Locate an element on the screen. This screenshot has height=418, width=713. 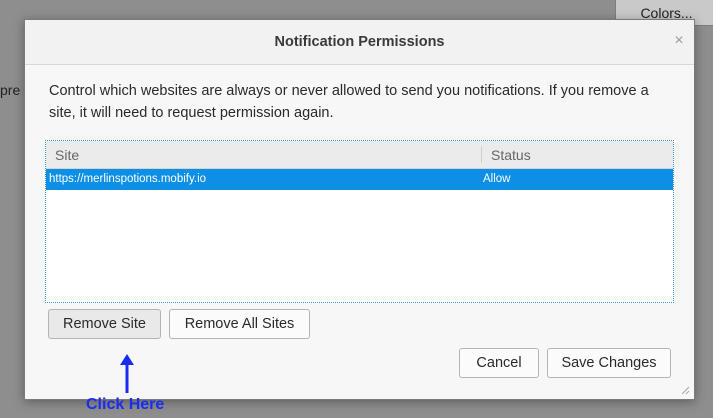
save-changes-button: Save Changes is located at coordinates (609, 363).